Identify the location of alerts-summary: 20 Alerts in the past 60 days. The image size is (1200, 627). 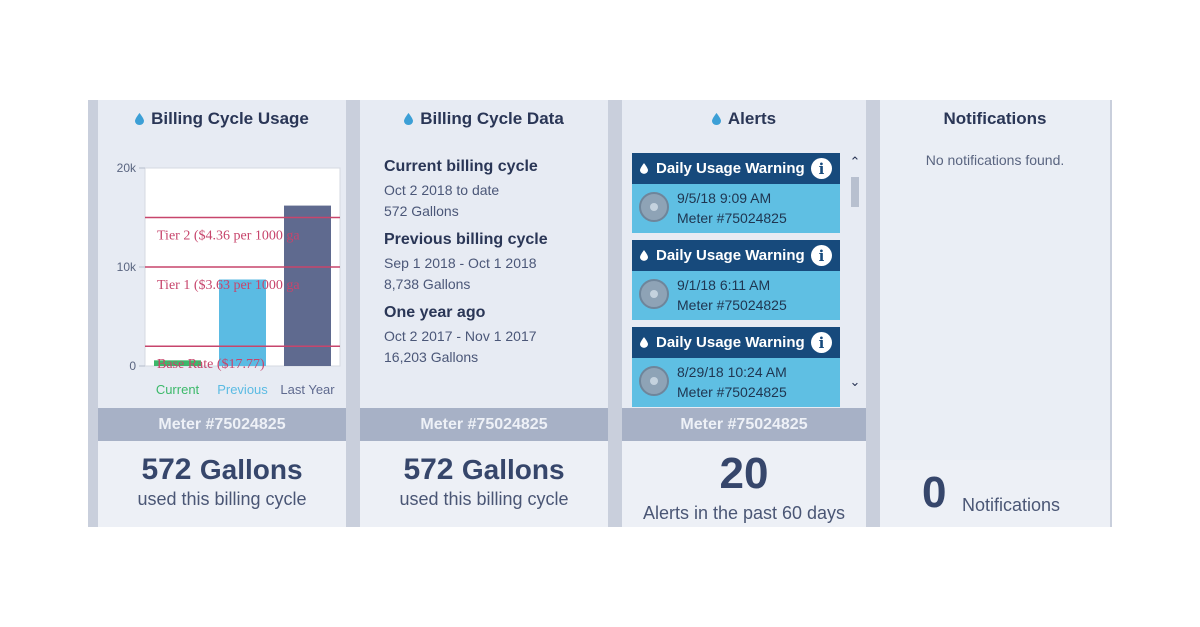
(744, 484).